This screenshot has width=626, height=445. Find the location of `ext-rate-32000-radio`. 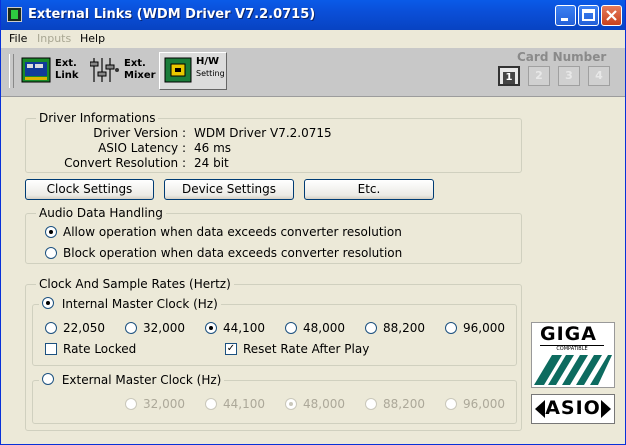

ext-rate-32000-radio is located at coordinates (131, 404).